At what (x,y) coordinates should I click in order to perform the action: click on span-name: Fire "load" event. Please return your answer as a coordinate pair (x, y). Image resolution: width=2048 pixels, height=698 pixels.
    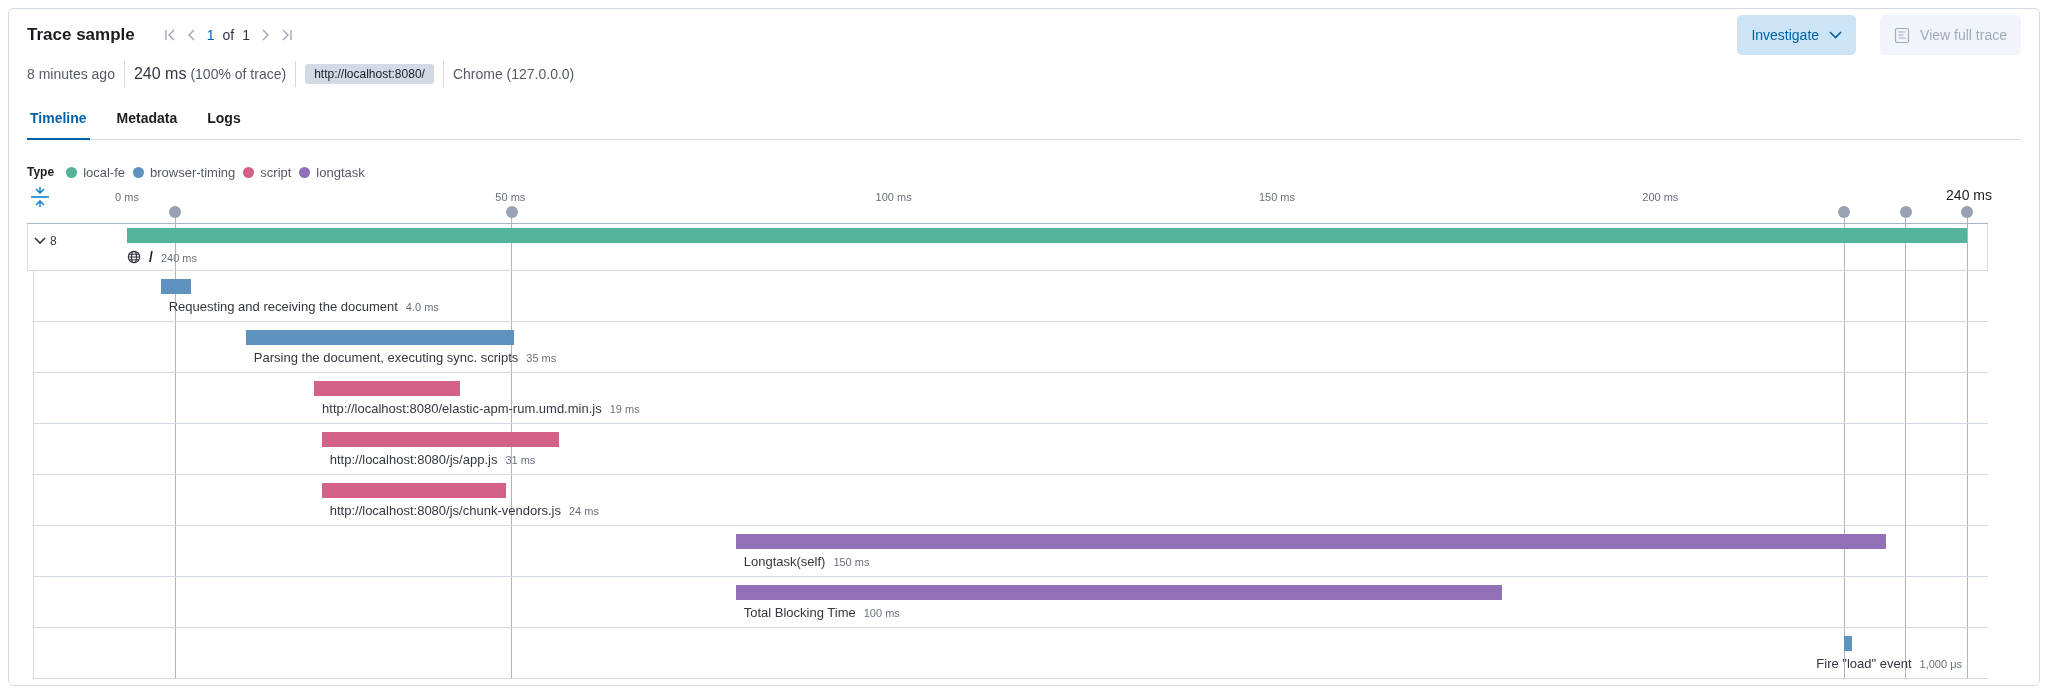
    Looking at the image, I should click on (1864, 663).